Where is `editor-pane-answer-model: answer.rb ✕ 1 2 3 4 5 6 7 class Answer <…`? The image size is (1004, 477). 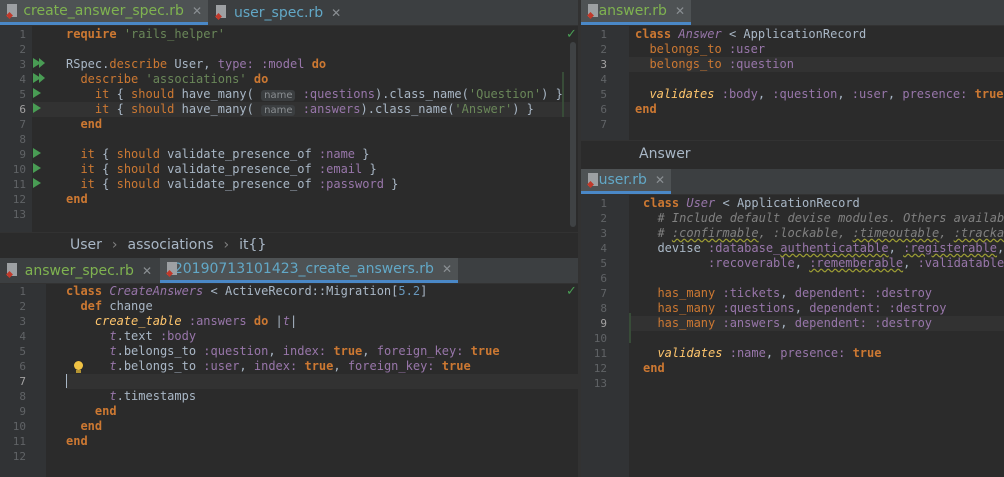
editor-pane-answer-model: answer.rb ✕ 1 2 3 4 5 6 7 class Answer <… is located at coordinates (792, 70).